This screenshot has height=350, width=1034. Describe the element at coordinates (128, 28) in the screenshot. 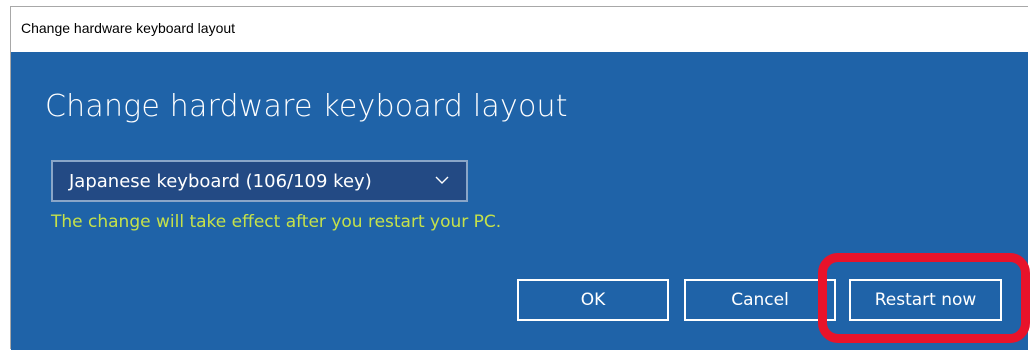

I see `window-title: Change hardware keyboard layout` at that location.